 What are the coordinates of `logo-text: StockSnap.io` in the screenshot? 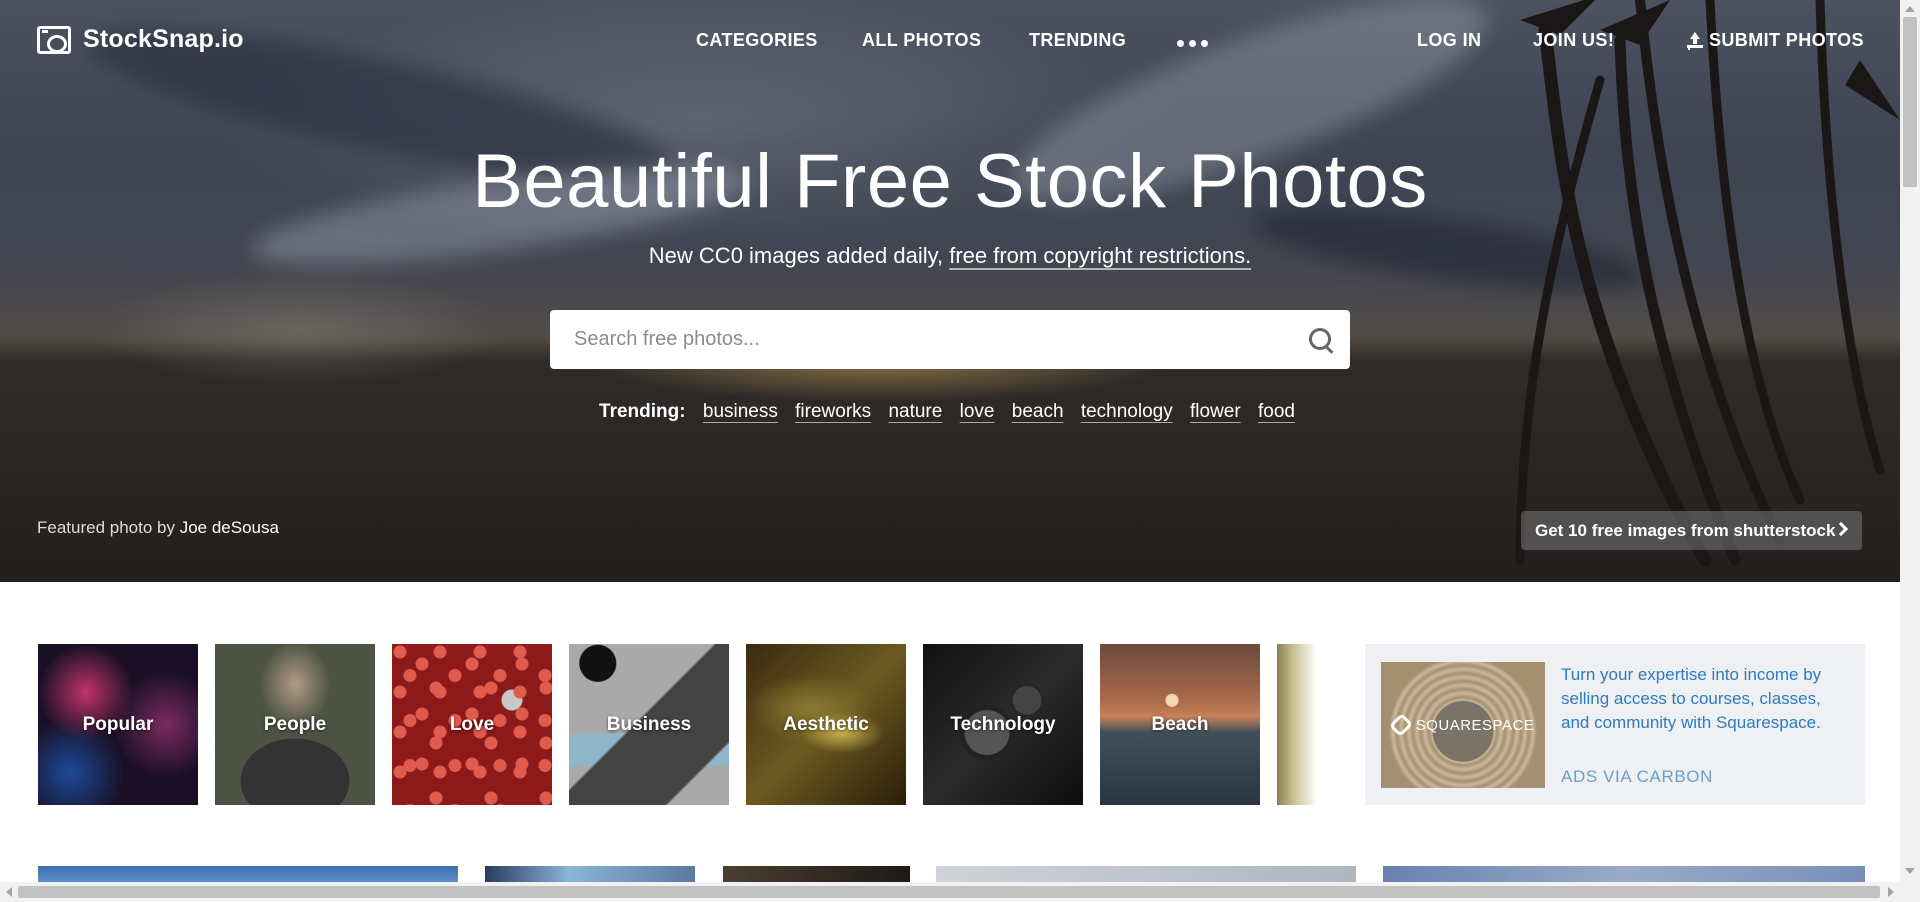 It's located at (163, 39).